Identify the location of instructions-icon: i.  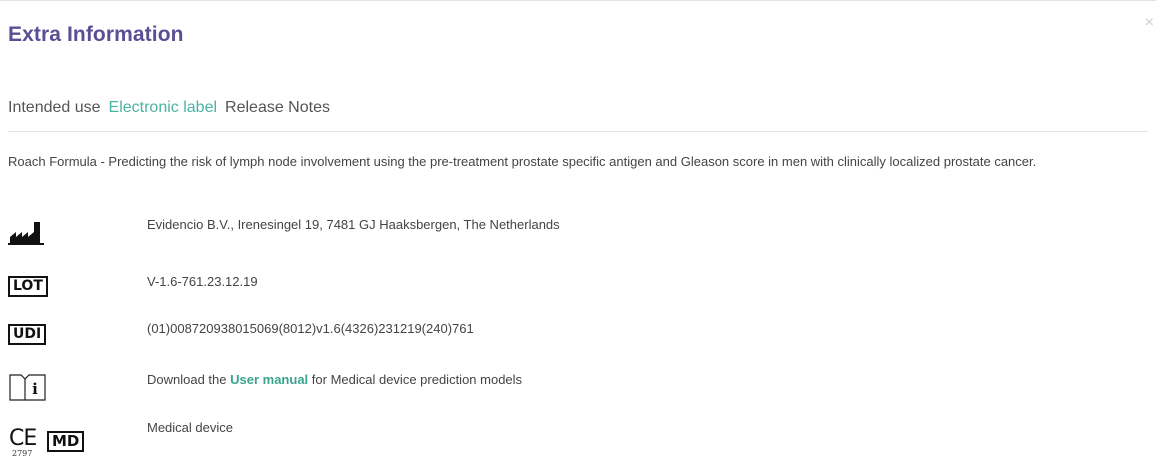
(28, 389).